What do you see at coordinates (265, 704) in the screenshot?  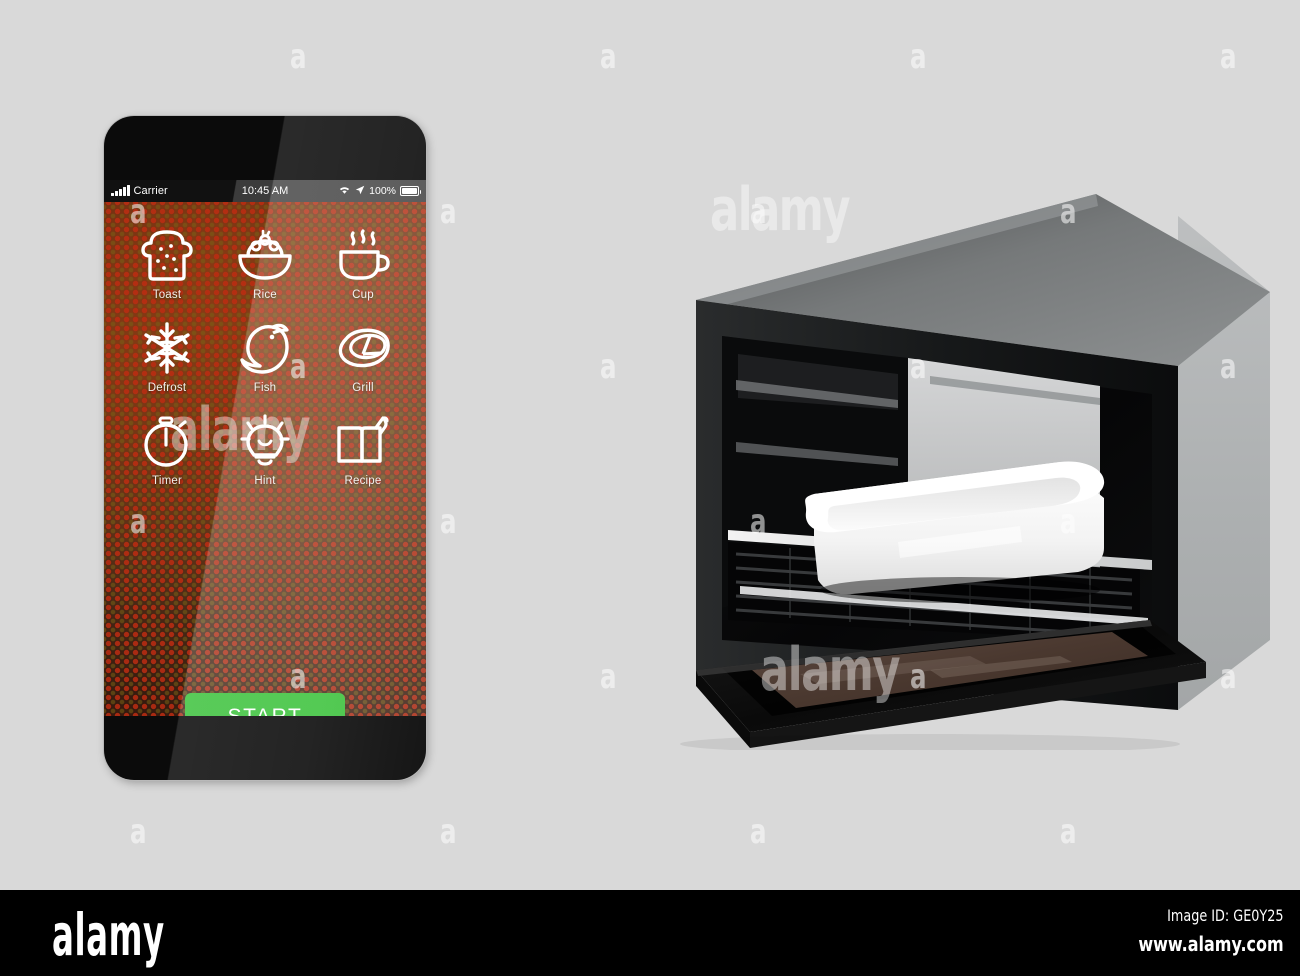 I see `start-button: START` at bounding box center [265, 704].